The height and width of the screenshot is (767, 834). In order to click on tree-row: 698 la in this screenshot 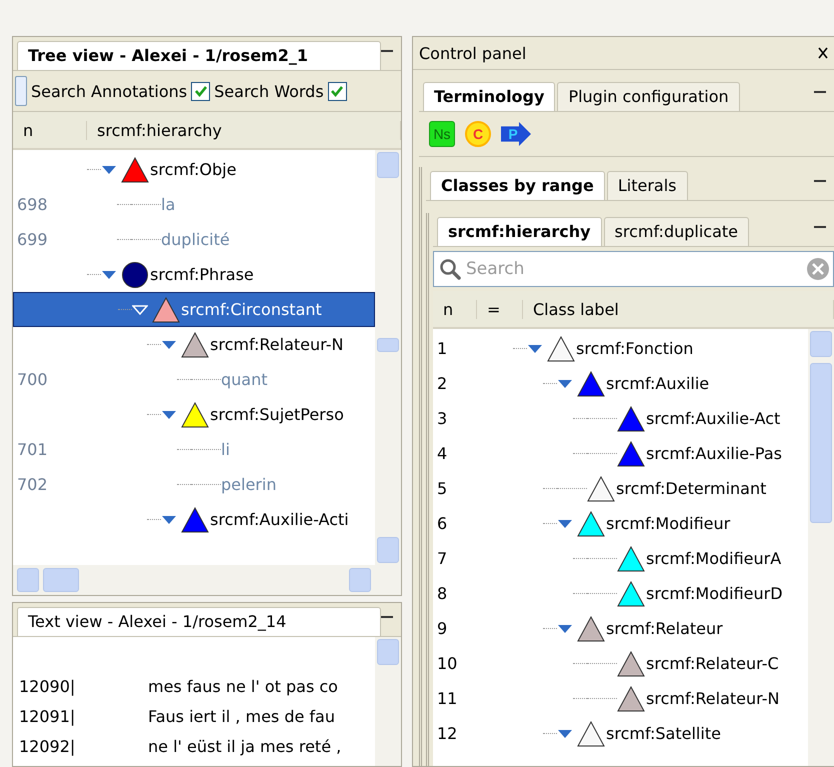, I will do `click(194, 204)`.